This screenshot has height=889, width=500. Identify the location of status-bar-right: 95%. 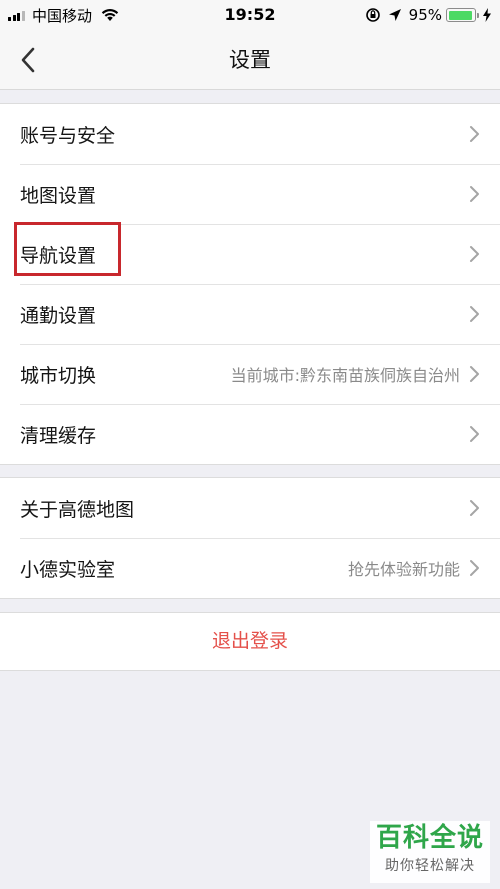
(428, 15).